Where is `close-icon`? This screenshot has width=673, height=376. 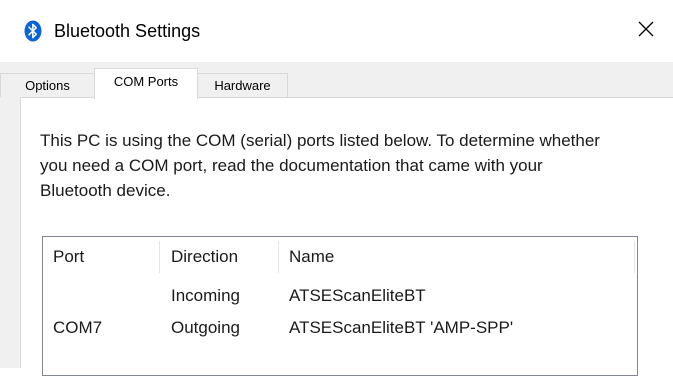 close-icon is located at coordinates (646, 31).